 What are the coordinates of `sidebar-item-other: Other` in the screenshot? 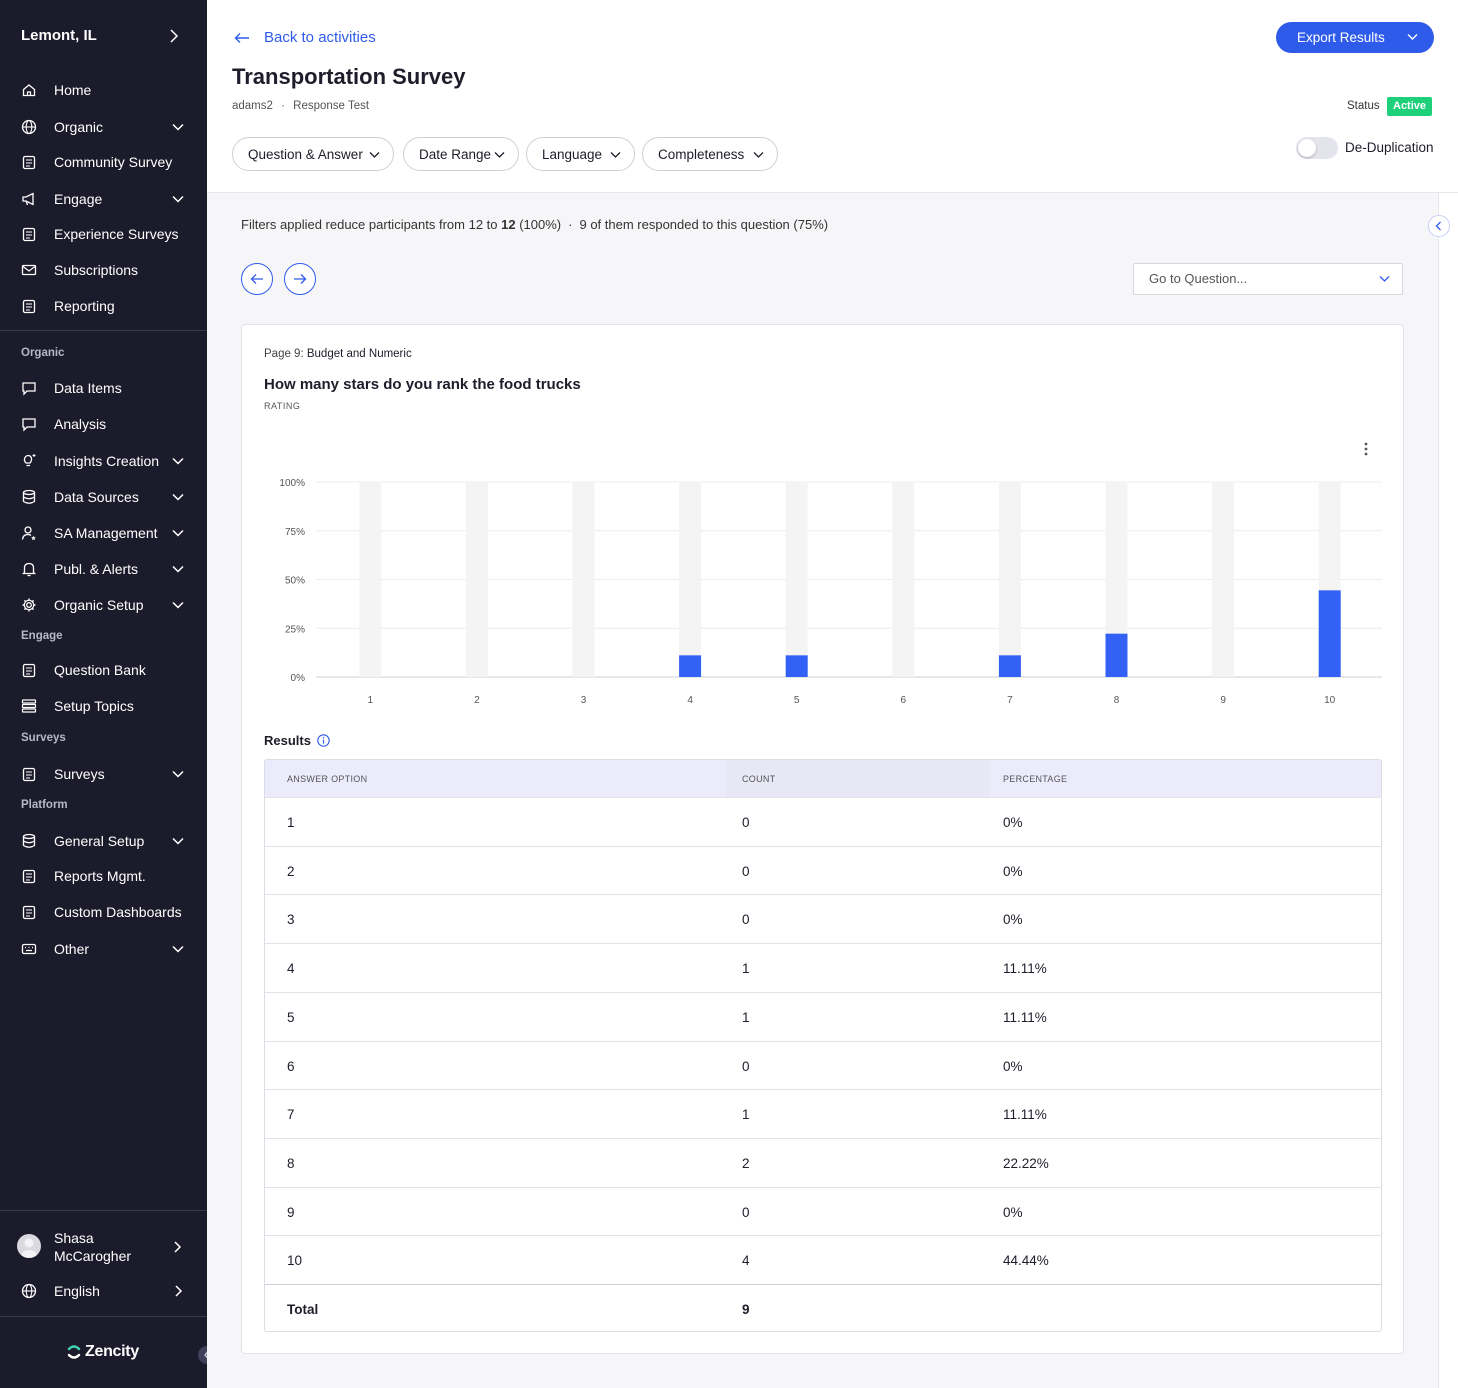 It's located at (103, 949).